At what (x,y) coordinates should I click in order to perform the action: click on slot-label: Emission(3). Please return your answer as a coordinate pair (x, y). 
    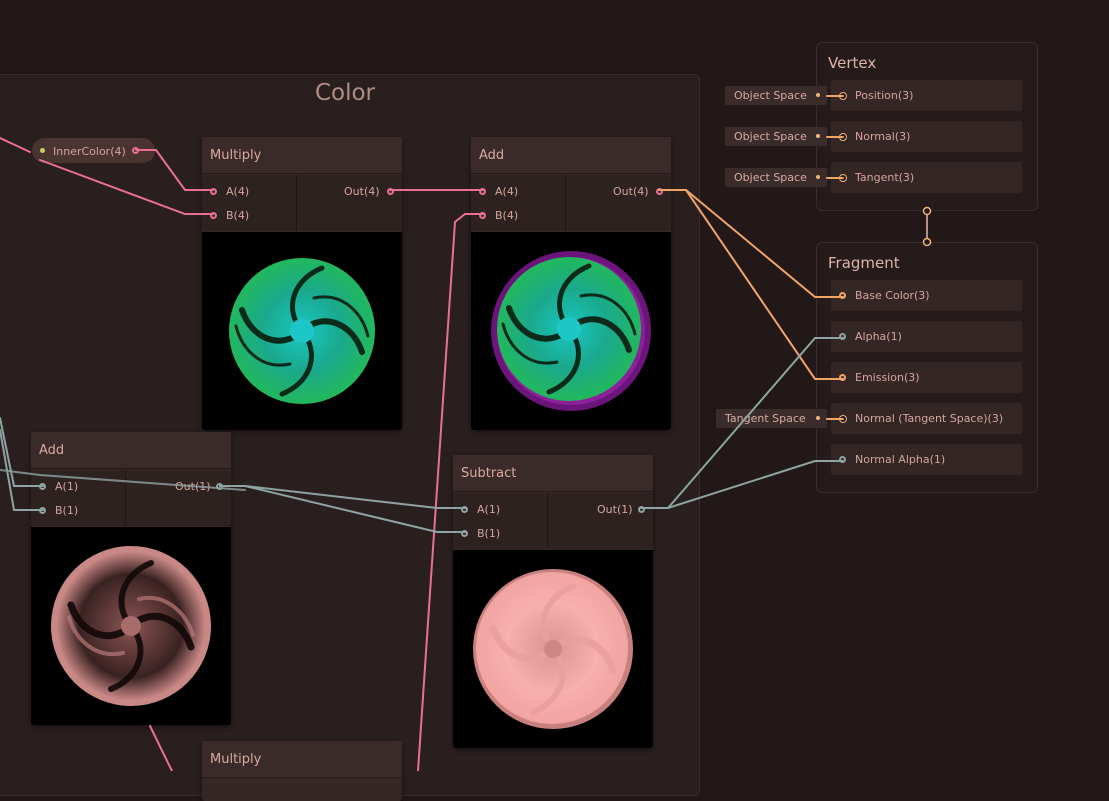
    Looking at the image, I should click on (887, 377).